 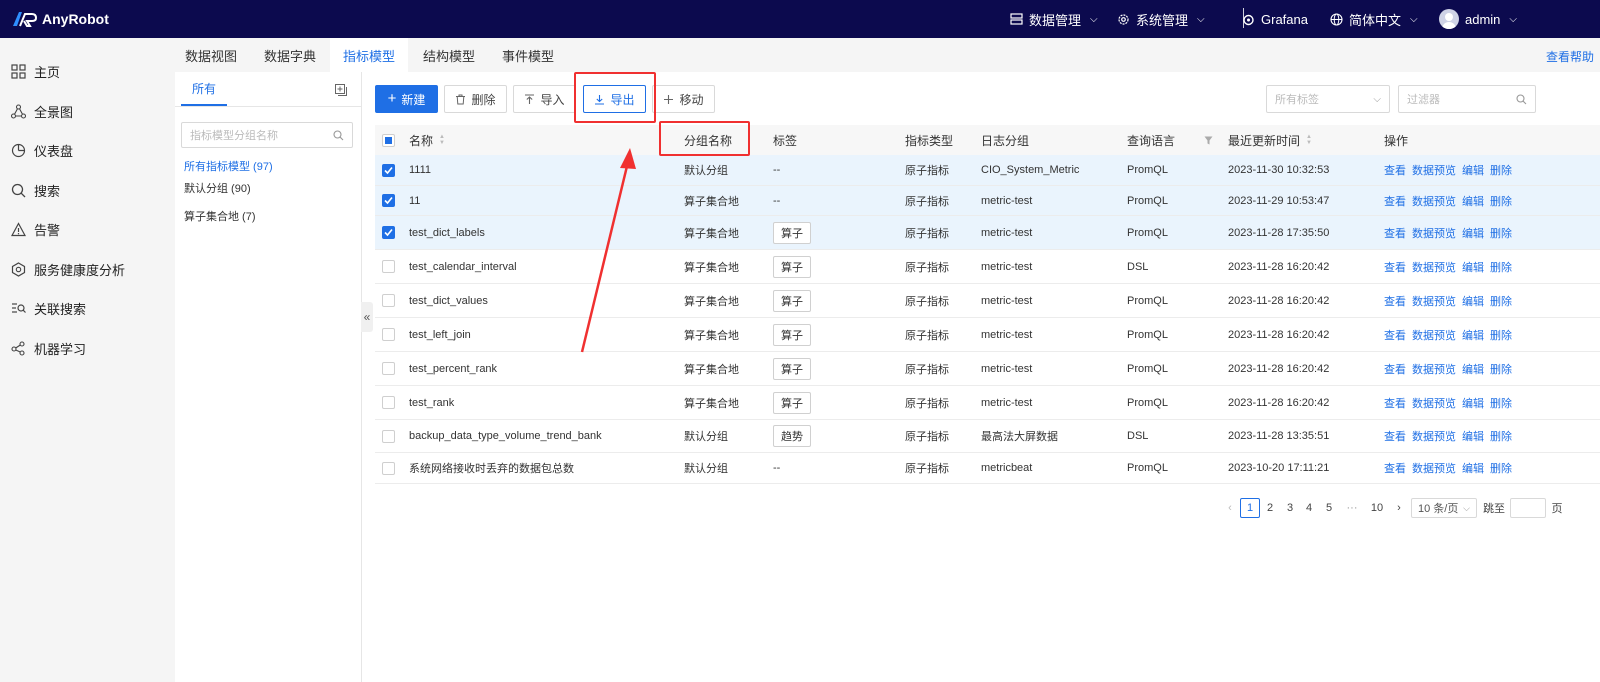 What do you see at coordinates (544, 99) in the screenshot?
I see `import-button: 导入` at bounding box center [544, 99].